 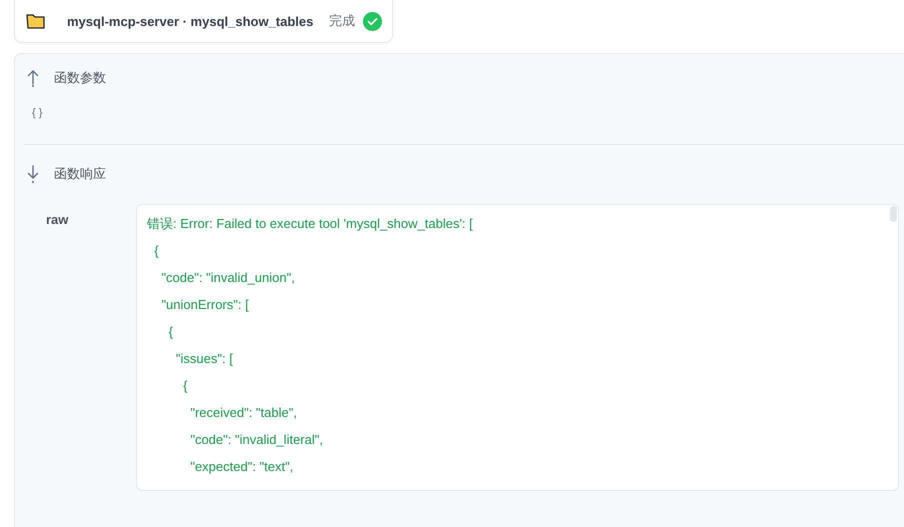 I want to click on raw-label: raw, so click(x=57, y=220).